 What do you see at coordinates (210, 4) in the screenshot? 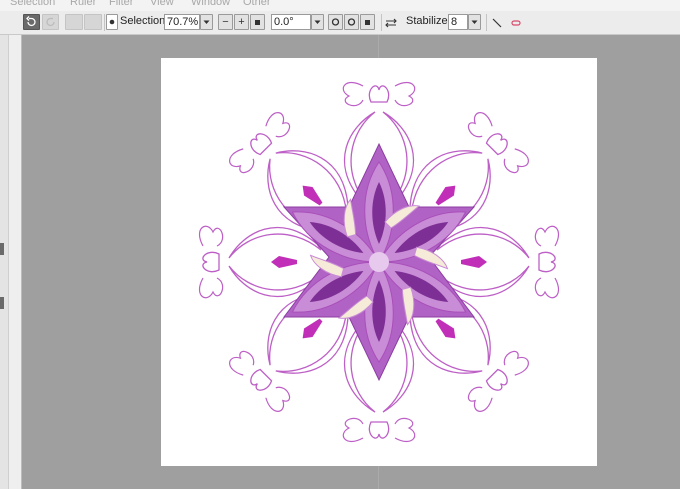
I see `menu-window: Window` at bounding box center [210, 4].